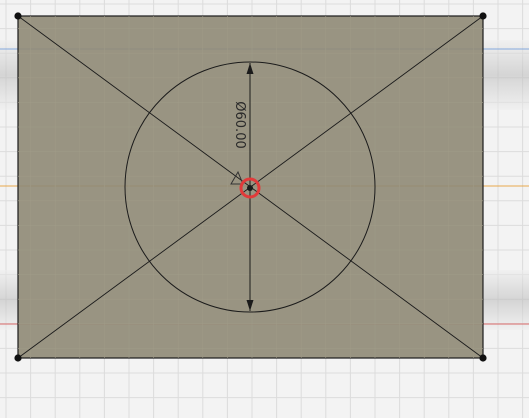 The height and width of the screenshot is (418, 529). What do you see at coordinates (239, 124) in the screenshot?
I see `dimension-label: Ø60.00` at bounding box center [239, 124].